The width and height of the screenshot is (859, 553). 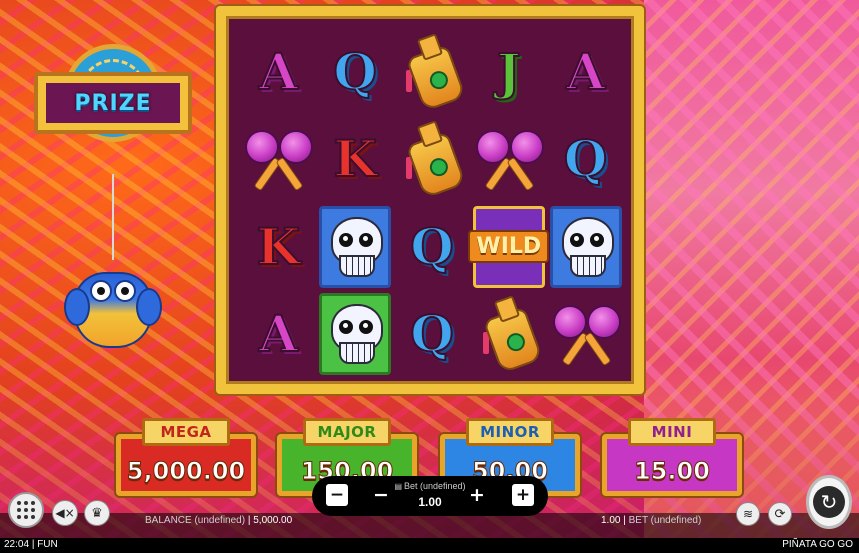 I want to click on jackpot-mega-tag: MEGA, so click(x=186, y=432).